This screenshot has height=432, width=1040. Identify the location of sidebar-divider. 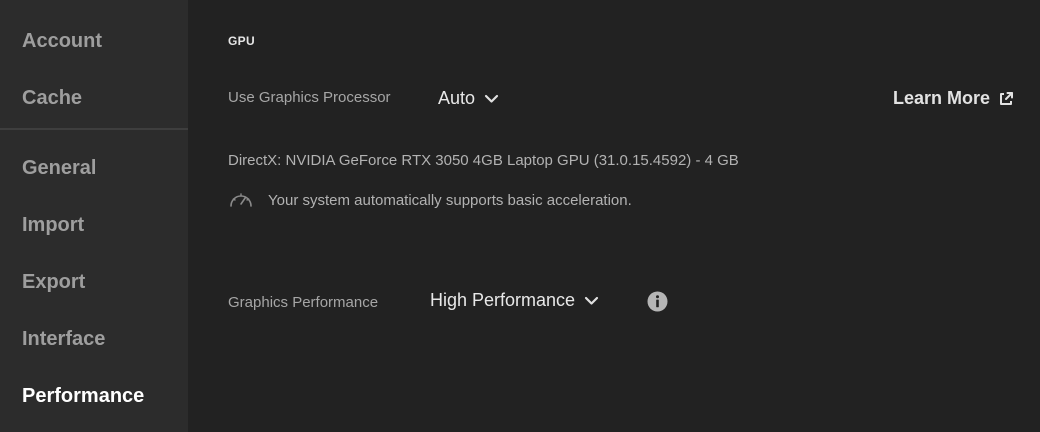
(94, 129).